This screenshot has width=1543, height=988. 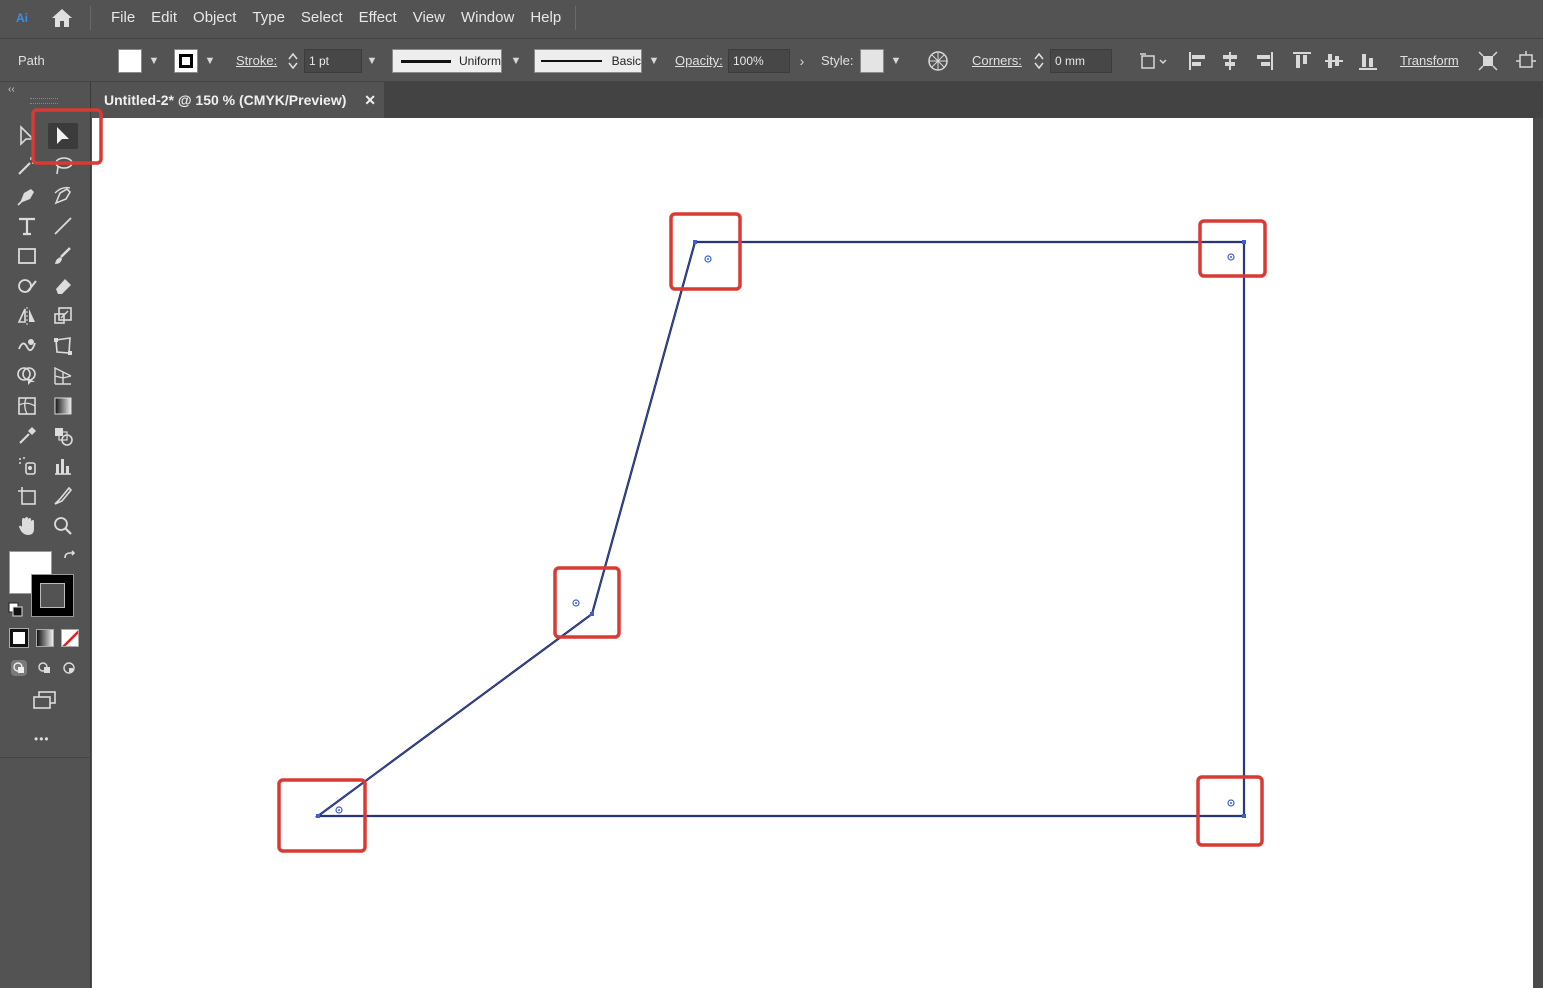 What do you see at coordinates (896, 61) in the screenshot?
I see `style-chevron-icon: ▼` at bounding box center [896, 61].